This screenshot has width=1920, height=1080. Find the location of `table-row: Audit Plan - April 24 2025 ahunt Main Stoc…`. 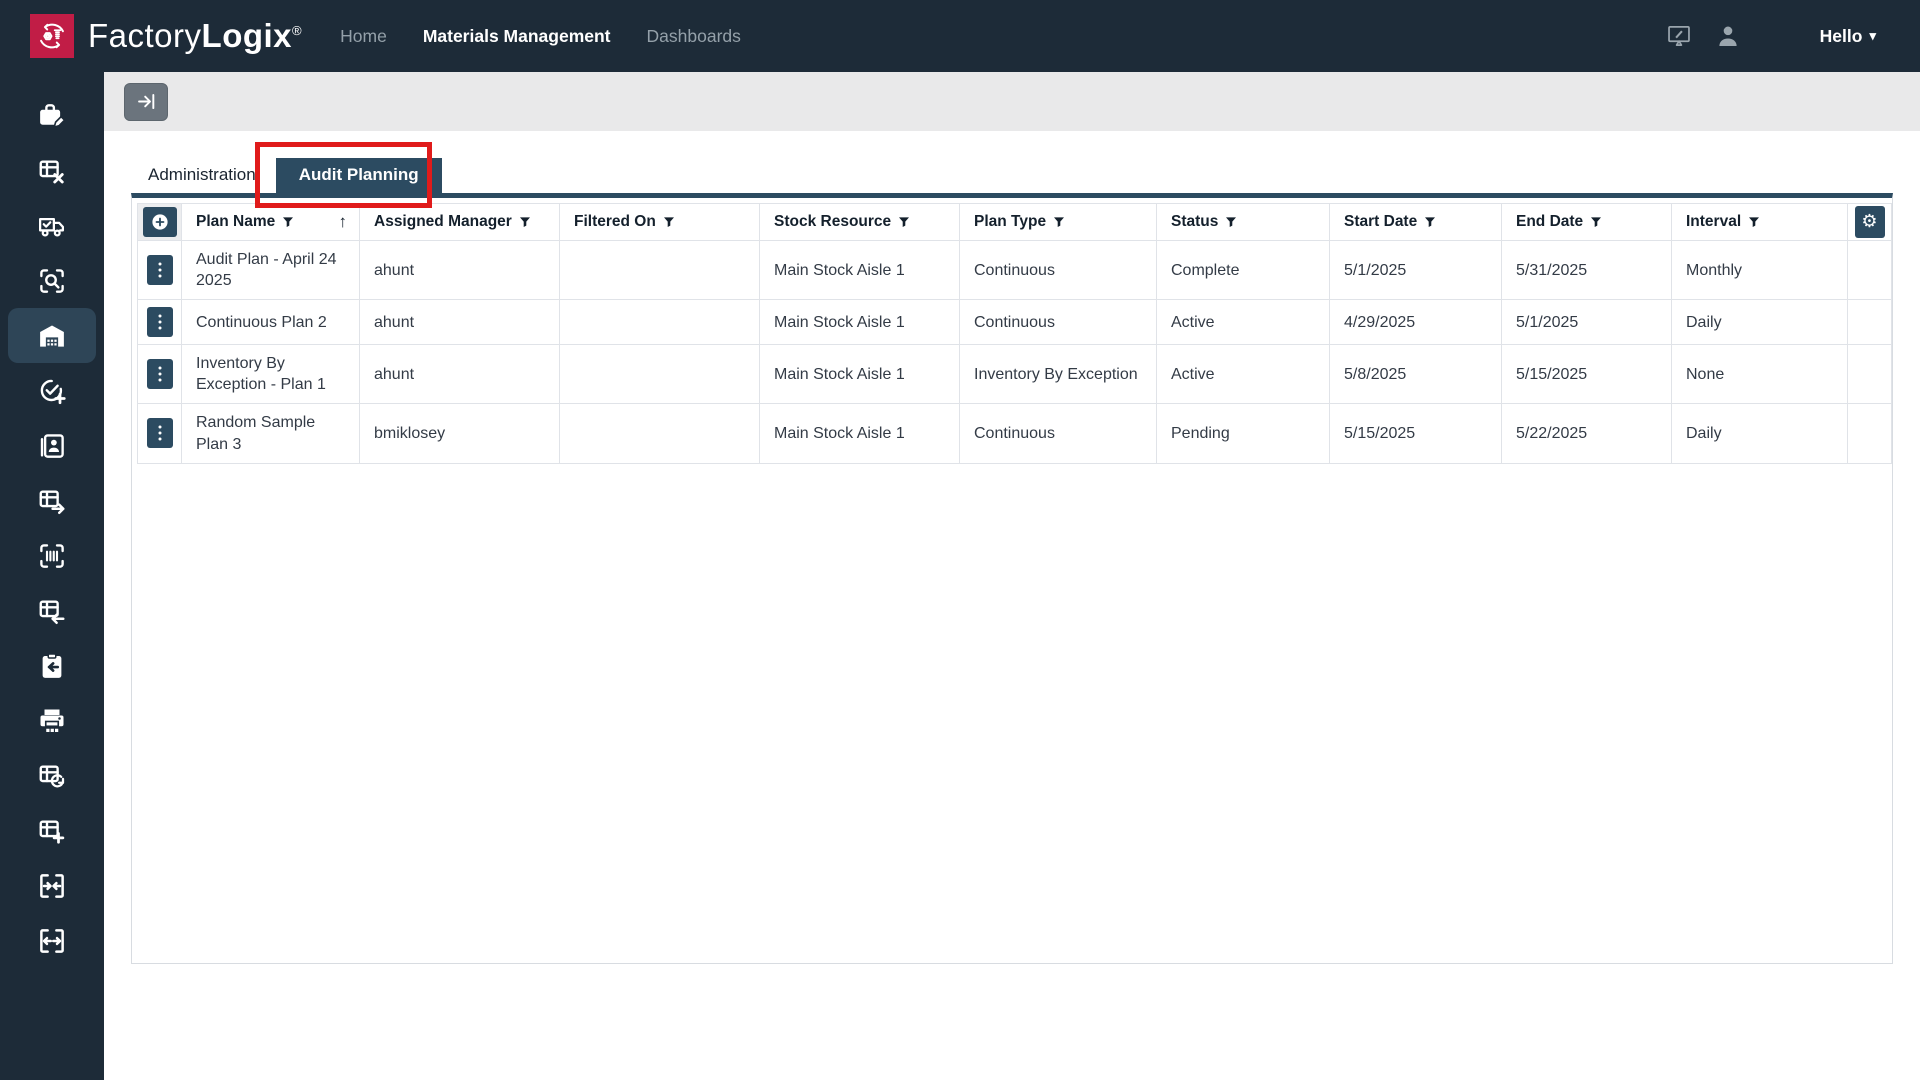

table-row: Audit Plan - April 24 2025 ahunt Main Stoc… is located at coordinates (1014, 270).